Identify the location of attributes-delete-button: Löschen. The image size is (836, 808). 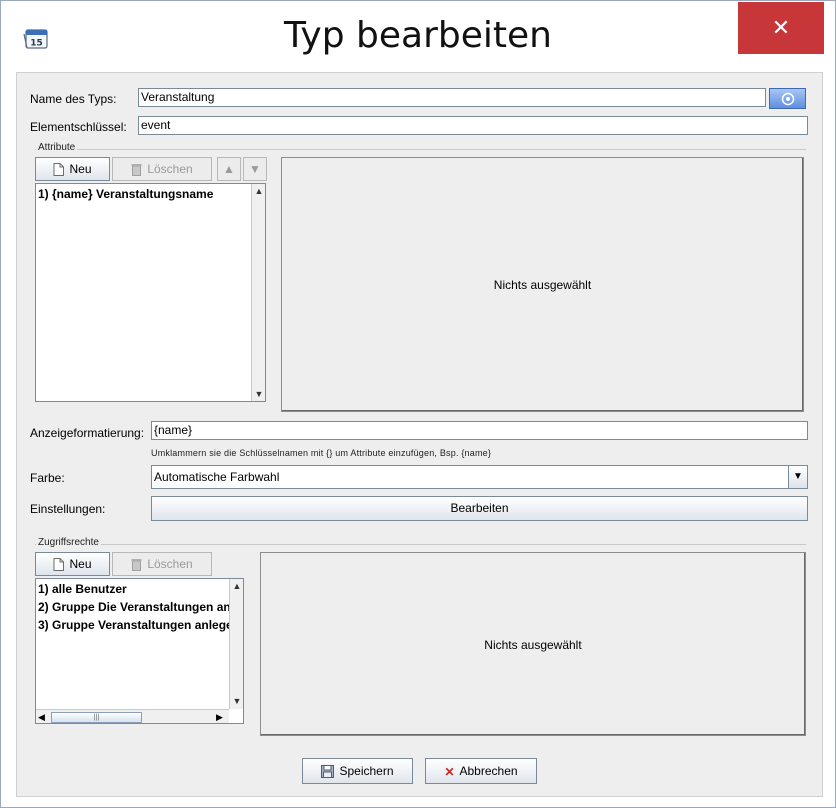
(162, 169).